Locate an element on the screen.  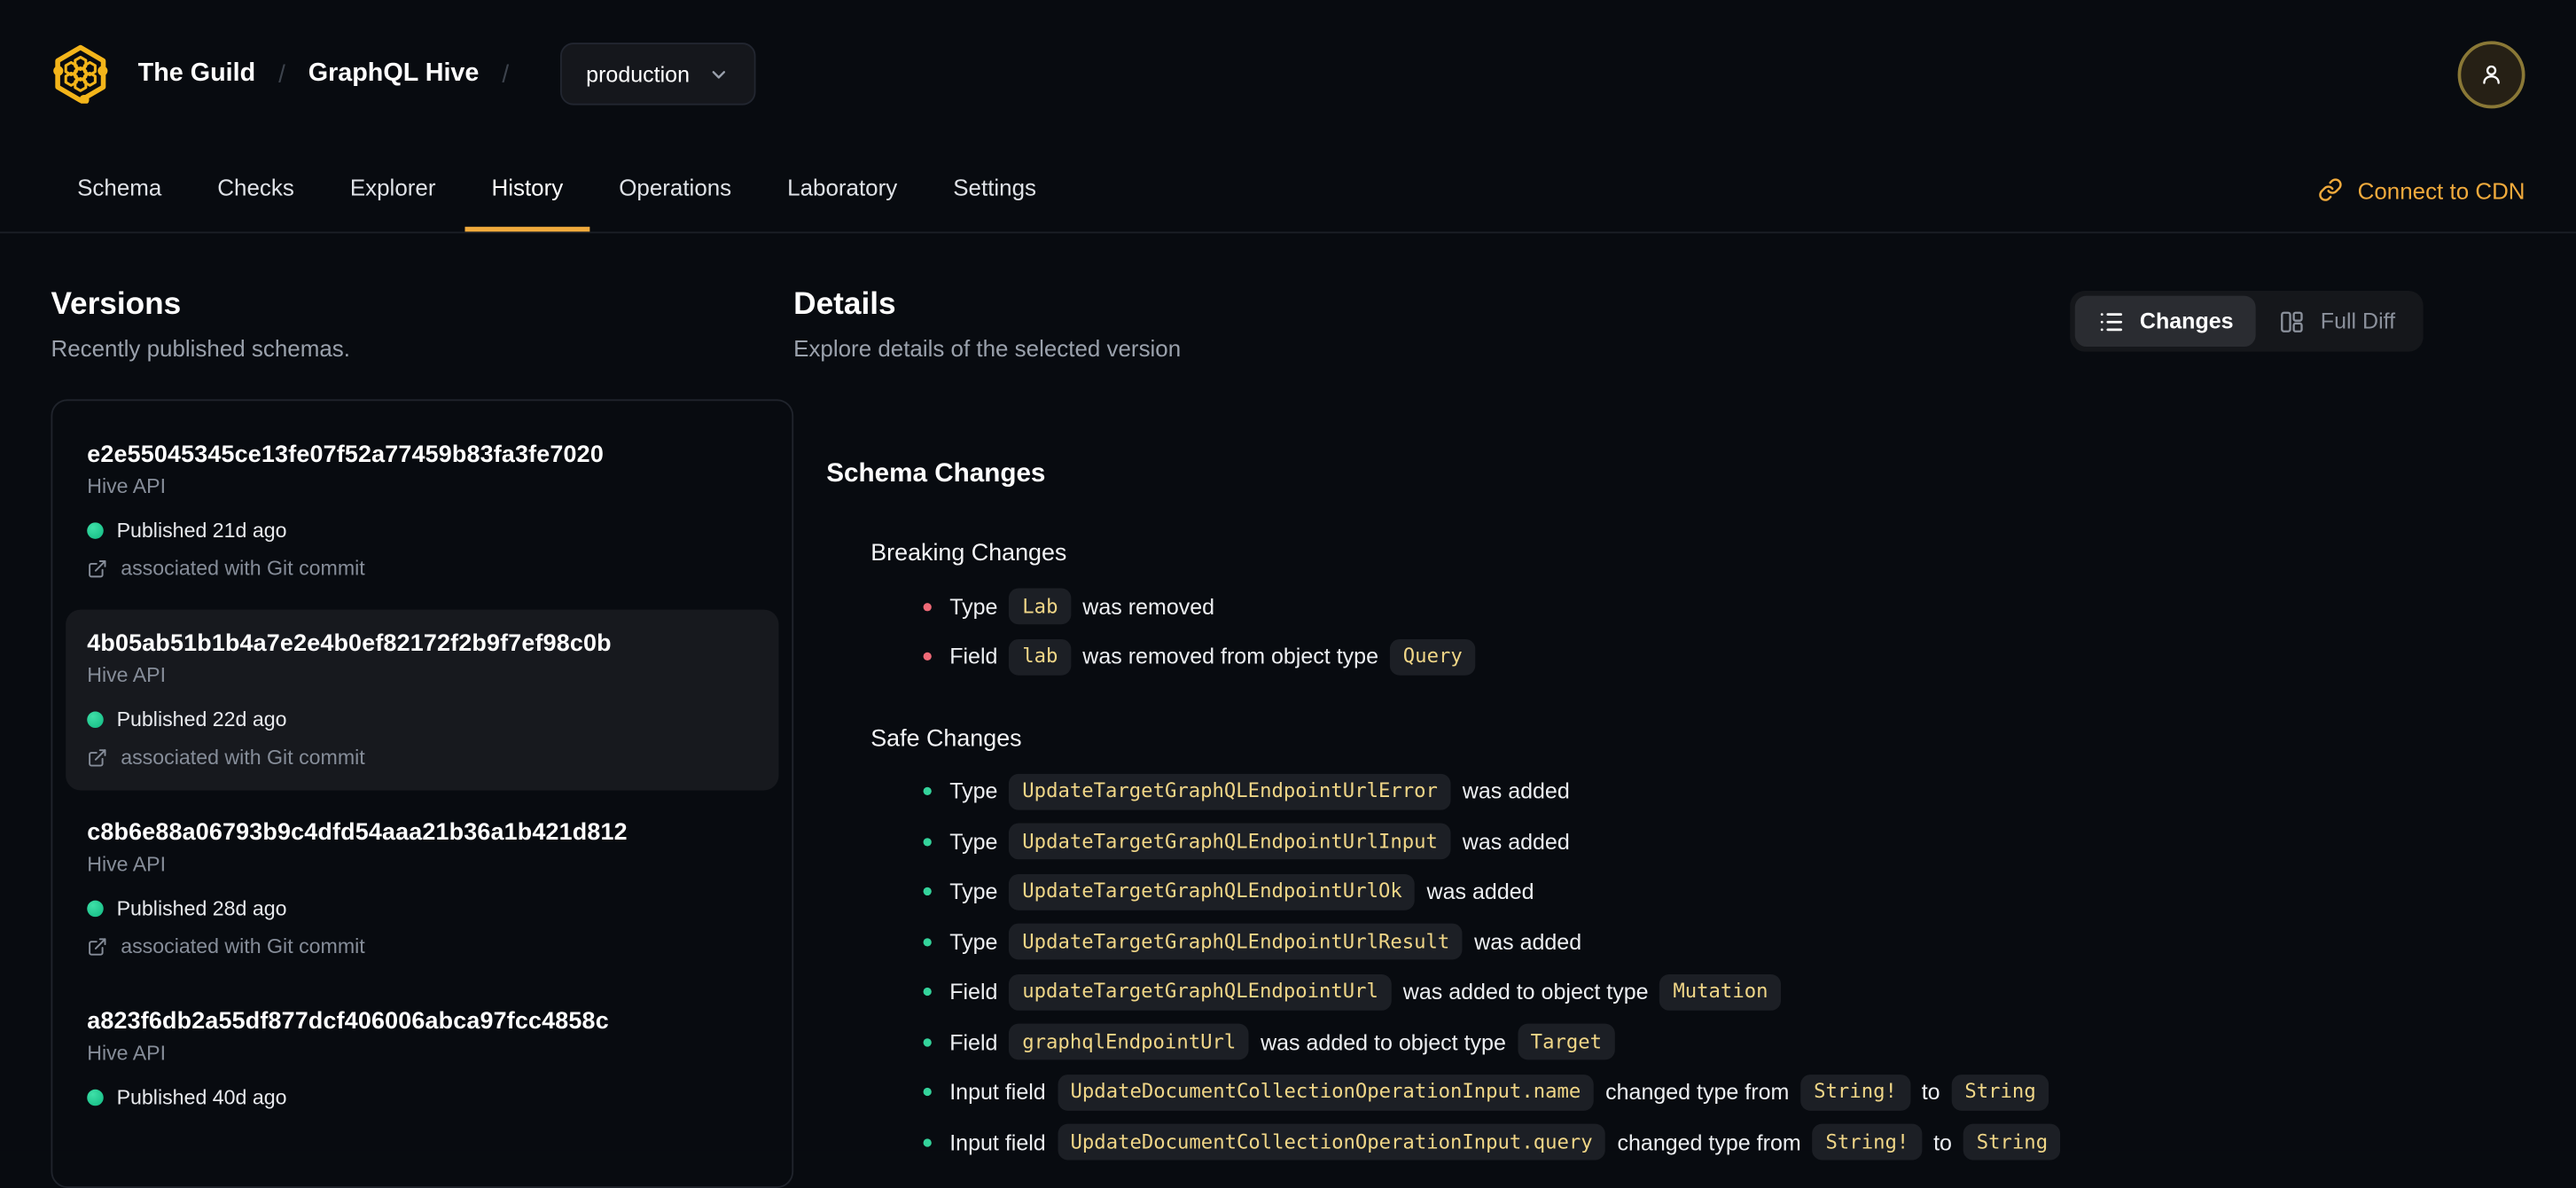
tab-laboratory: Laboratory is located at coordinates (842, 190).